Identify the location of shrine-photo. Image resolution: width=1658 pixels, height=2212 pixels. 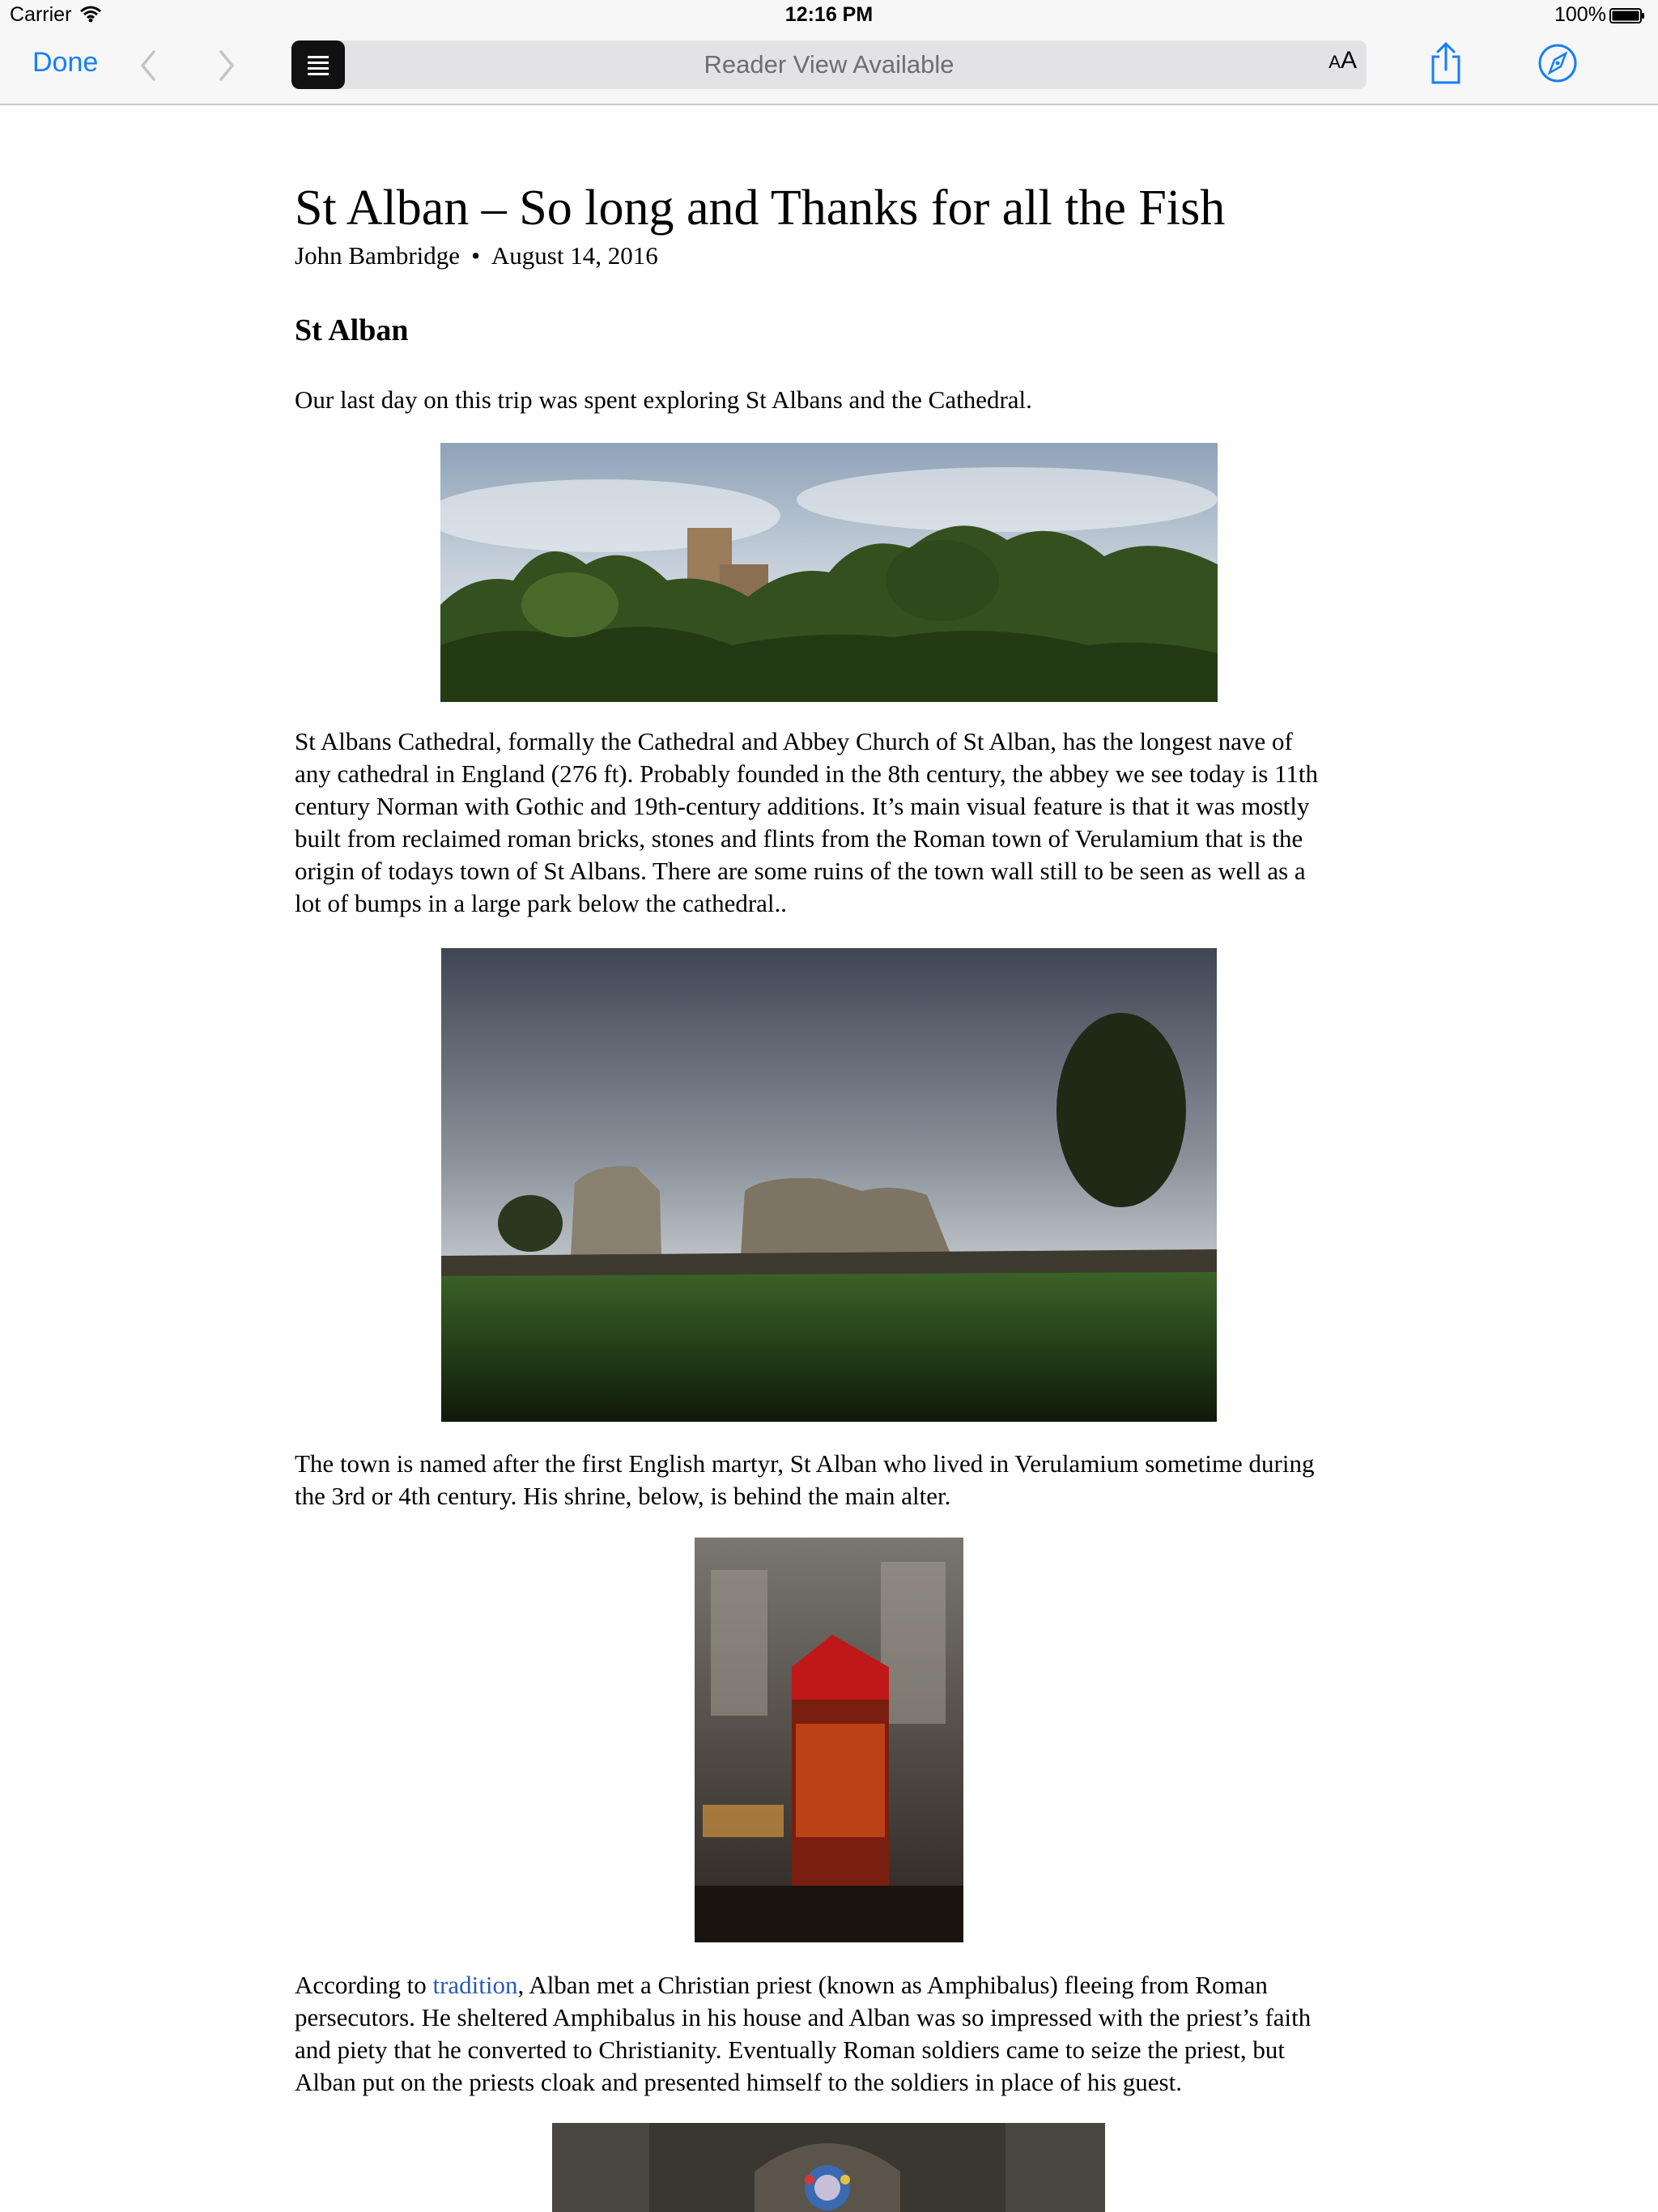
(829, 1740).